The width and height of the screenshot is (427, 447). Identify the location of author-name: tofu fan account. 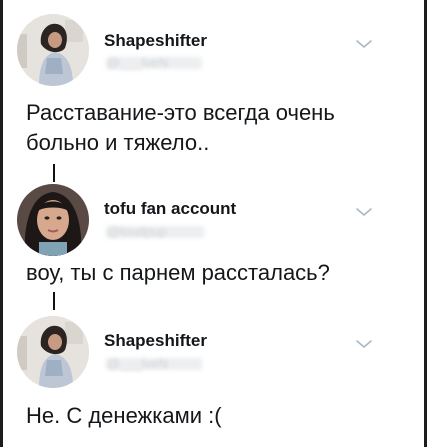
(170, 209).